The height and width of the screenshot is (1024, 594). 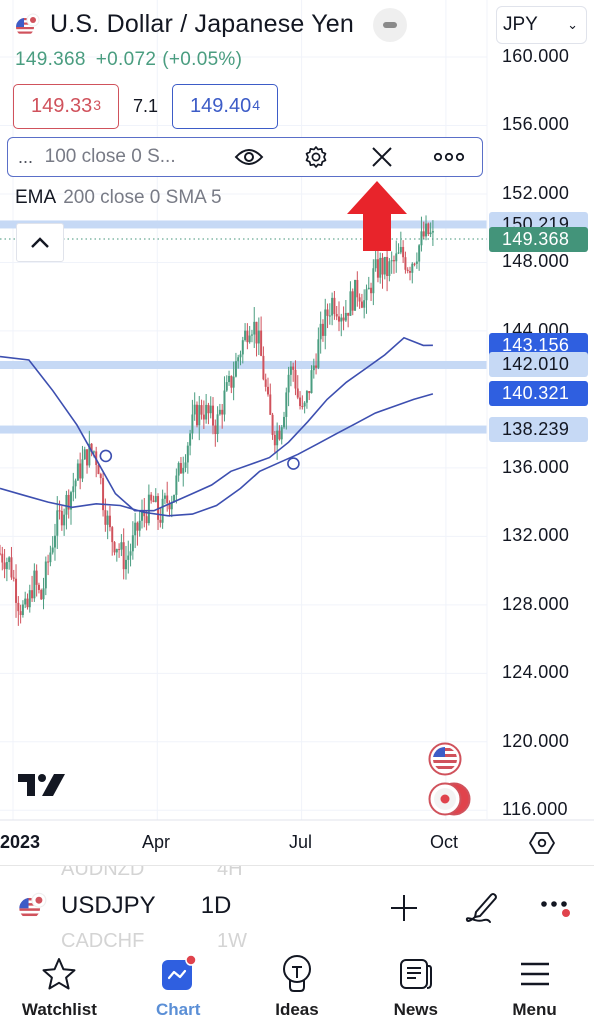 I want to click on eye-icon, so click(x=249, y=157).